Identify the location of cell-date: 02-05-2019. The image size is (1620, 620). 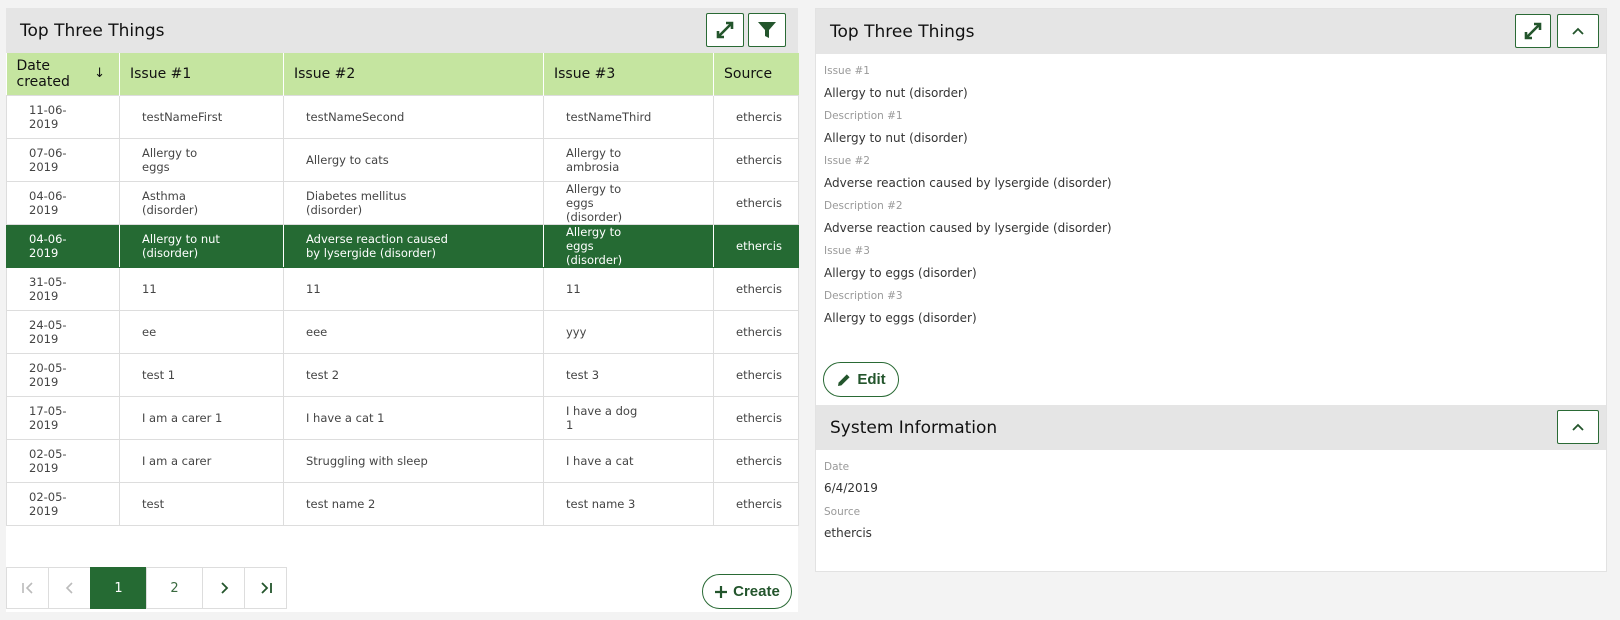
(63, 460).